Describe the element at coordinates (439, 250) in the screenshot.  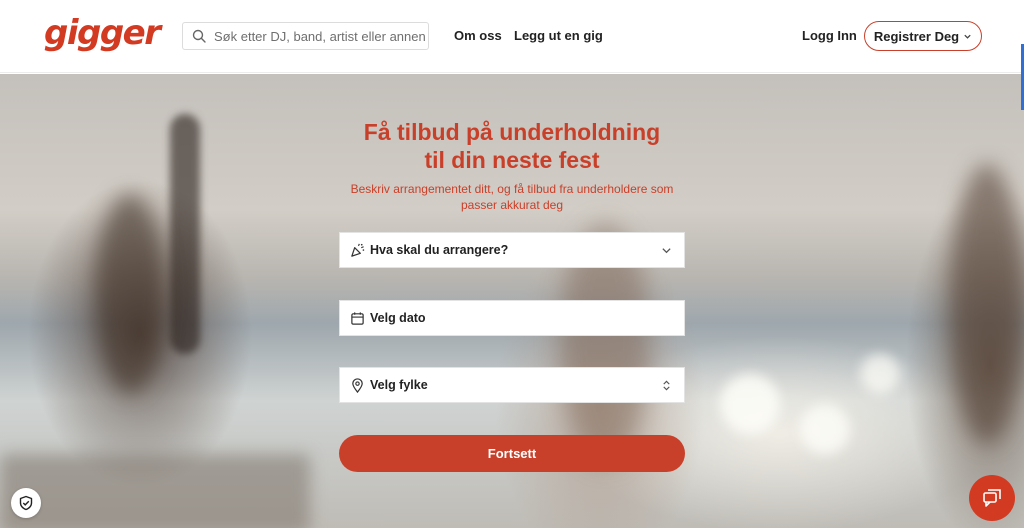
I see `event-type-label: Hva skal du arrangere?` at that location.